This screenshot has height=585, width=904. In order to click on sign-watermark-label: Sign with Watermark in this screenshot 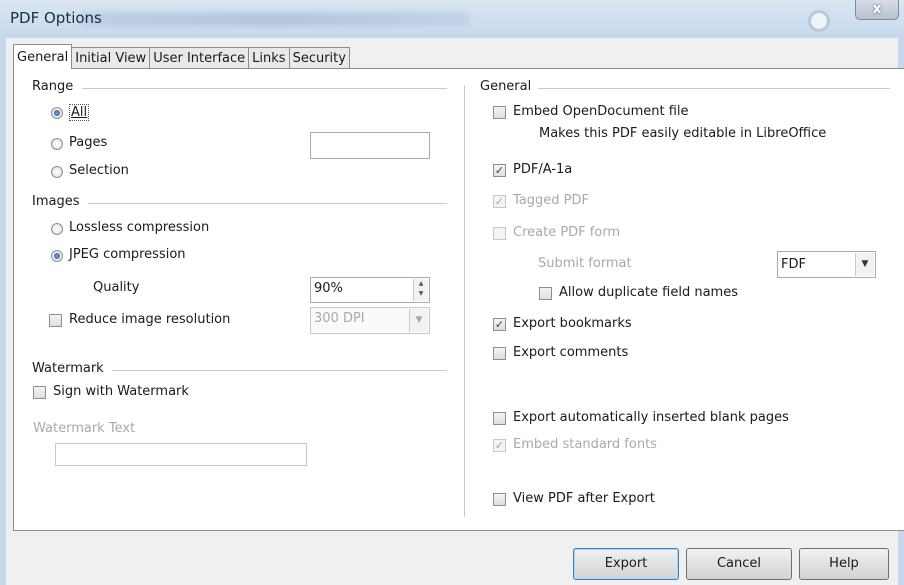, I will do `click(121, 391)`.